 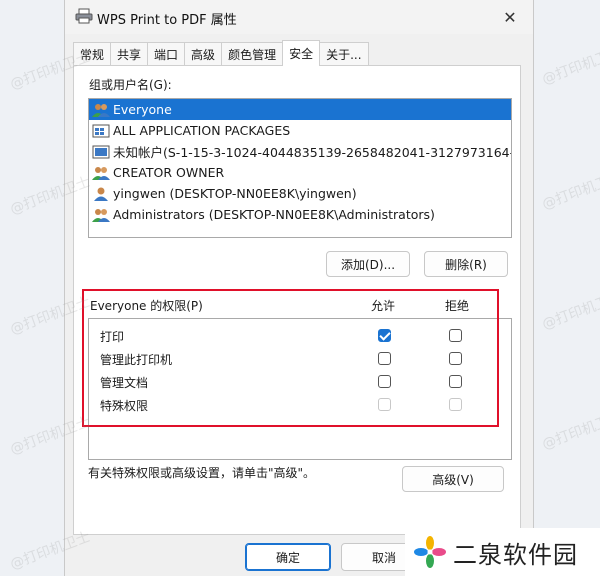 I want to click on brand-badge: 二泉软件园, so click(x=502, y=552).